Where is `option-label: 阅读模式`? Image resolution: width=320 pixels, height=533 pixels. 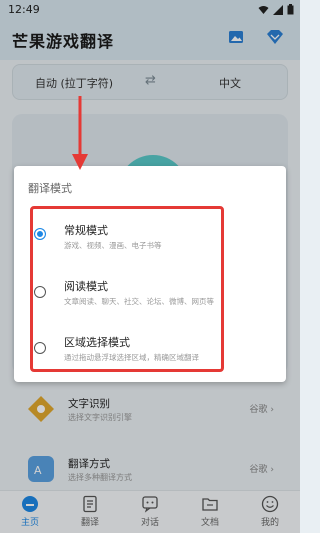
option-label: 阅读模式 is located at coordinates (86, 286).